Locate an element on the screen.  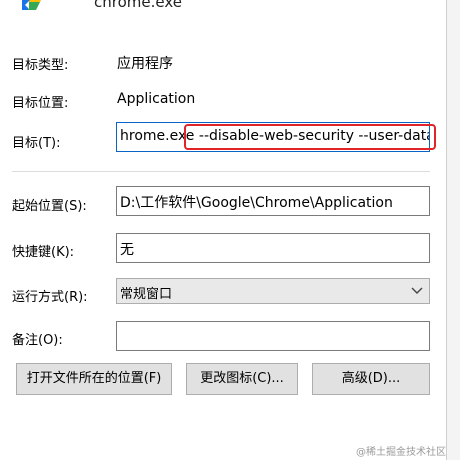
divider is located at coordinates (221, 171).